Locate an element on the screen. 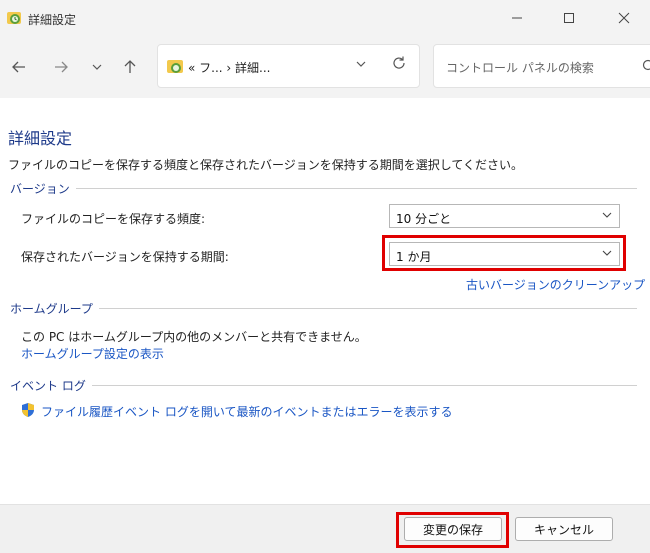  navigation-bar: « フ... › 詳細... コントロール パネルの検索 is located at coordinates (325, 67).